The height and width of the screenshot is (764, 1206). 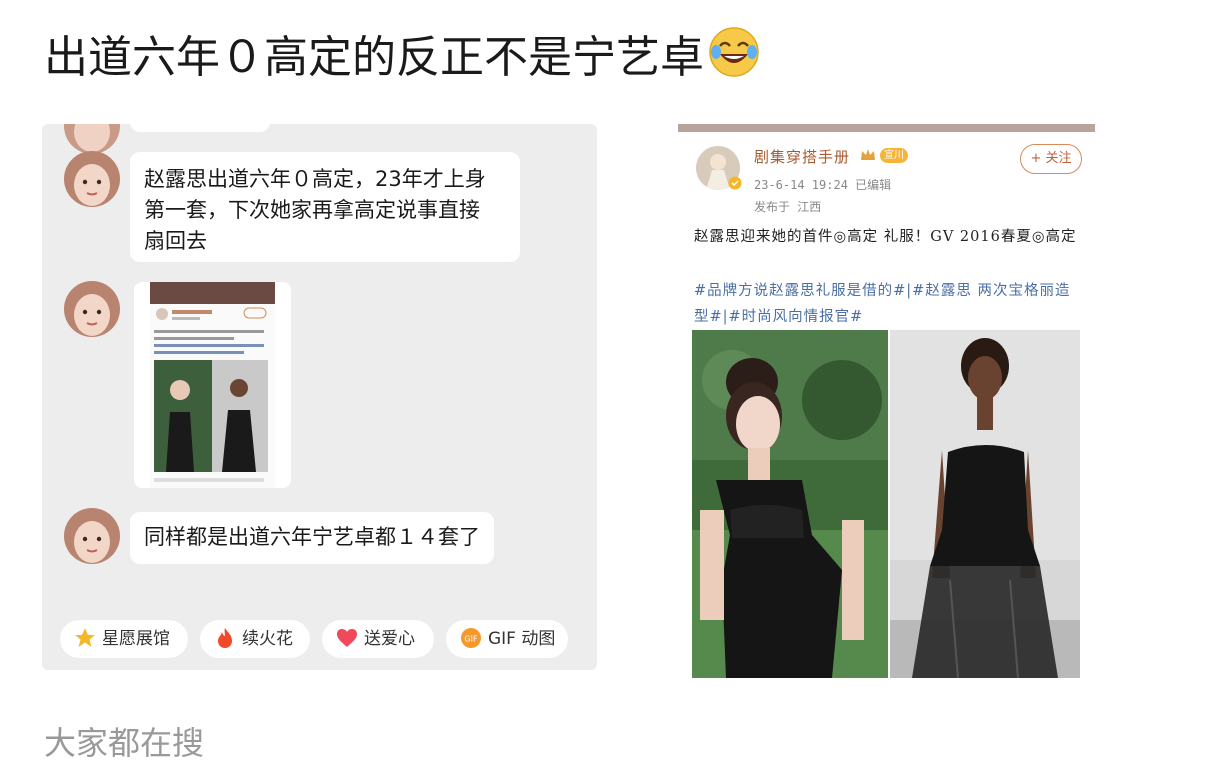 I want to click on toolbar-label: 送爱心, so click(x=389, y=639).